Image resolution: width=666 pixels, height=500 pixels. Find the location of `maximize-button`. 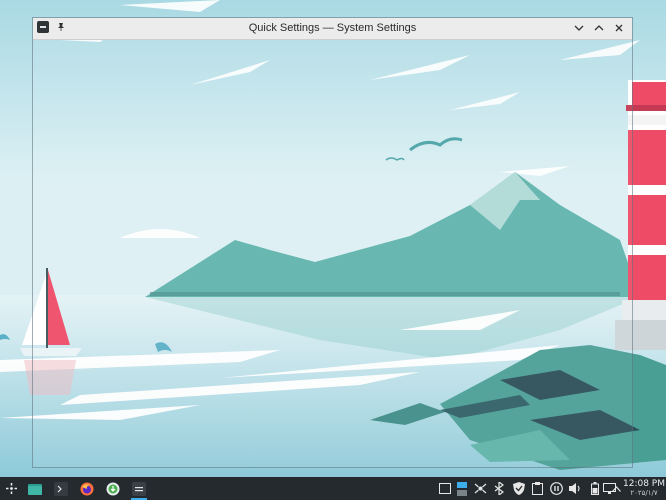

maximize-button is located at coordinates (599, 28).